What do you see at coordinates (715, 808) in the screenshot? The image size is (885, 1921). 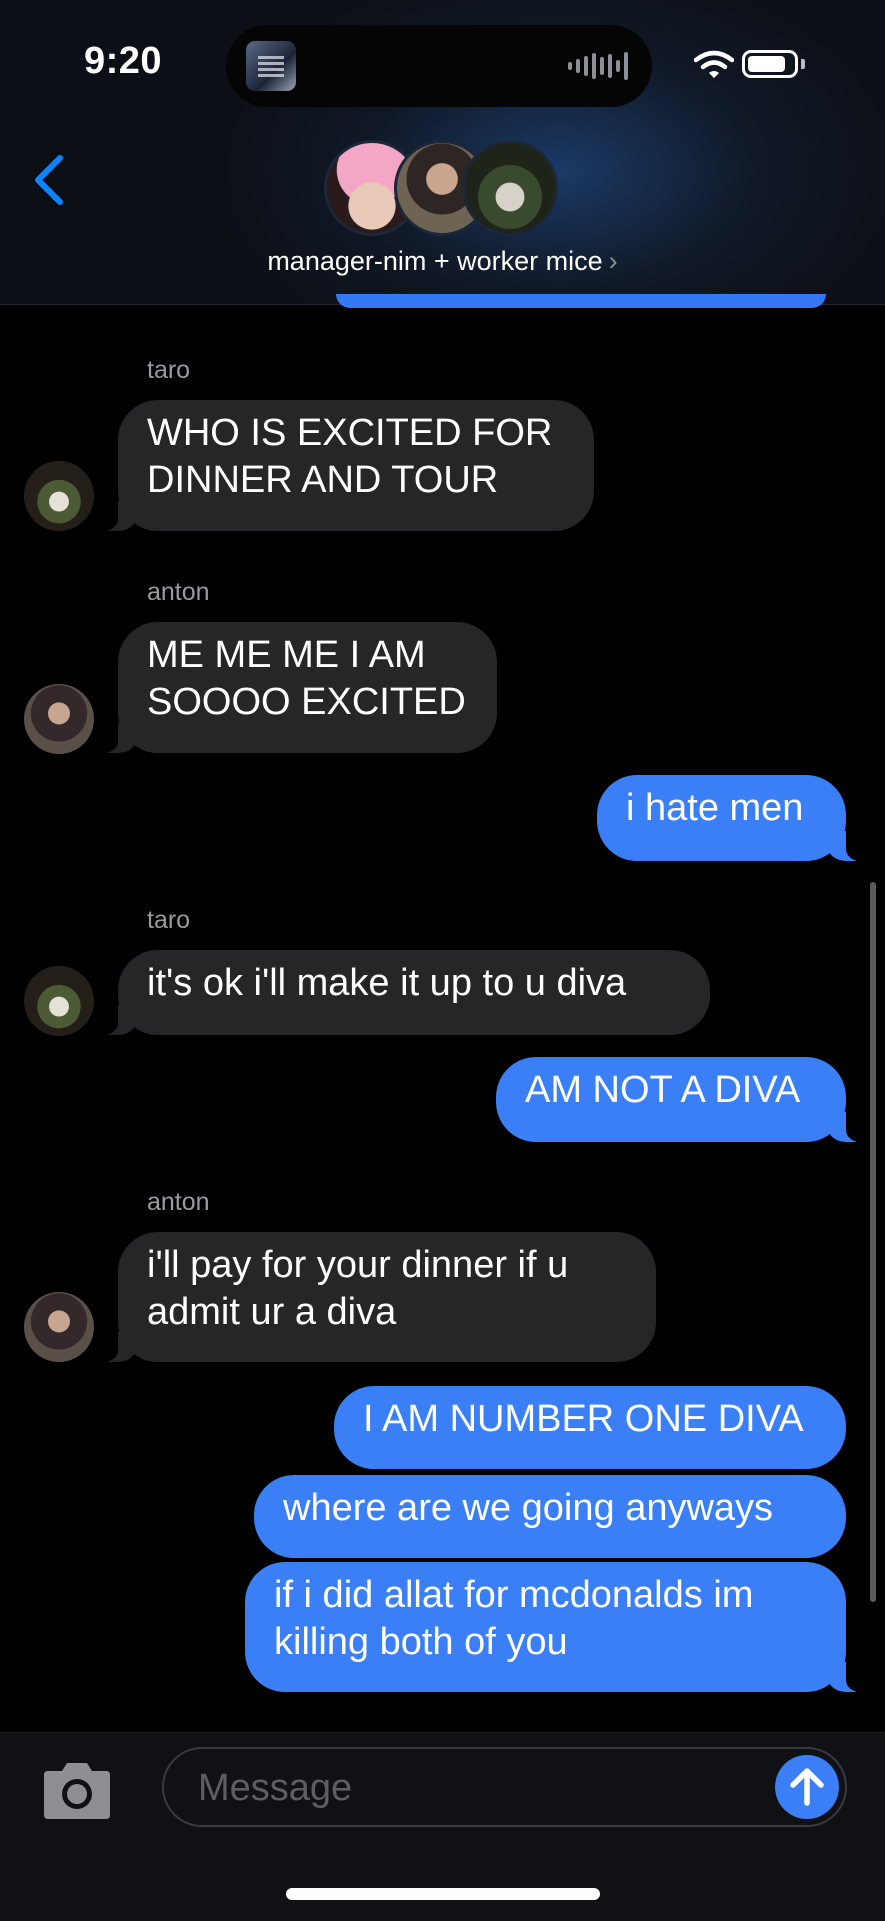 I see `message-line: i hate men` at bounding box center [715, 808].